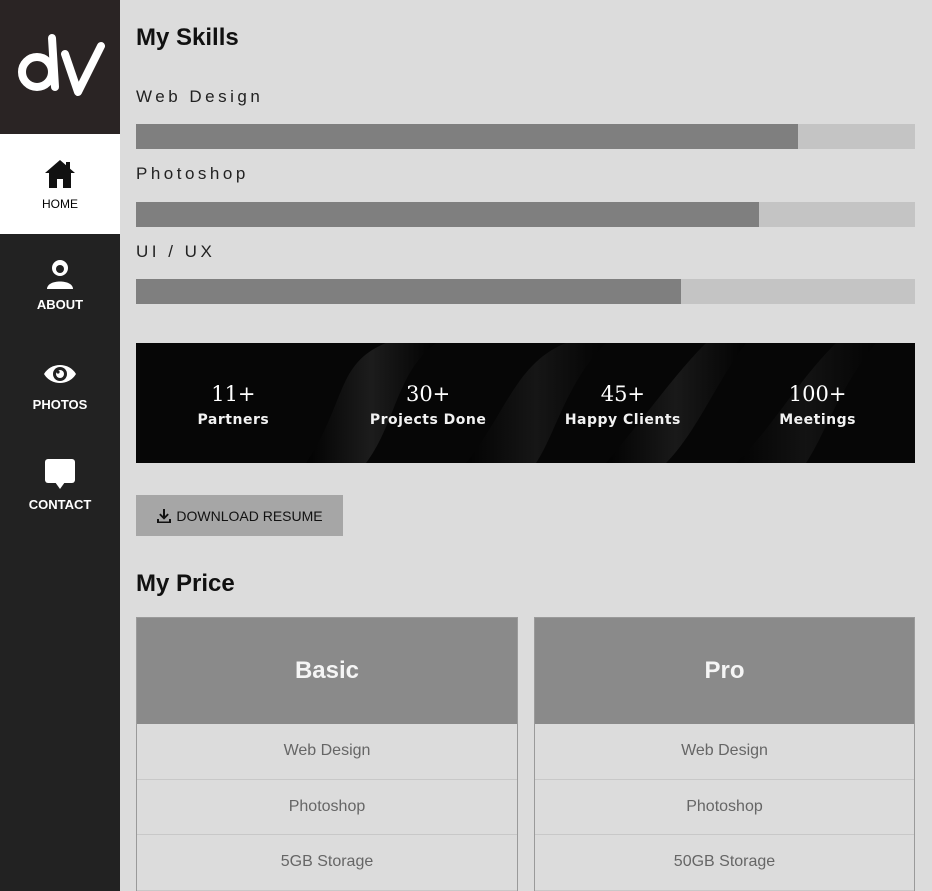  I want to click on nav-item-photos: PHOTOS, so click(60, 384).